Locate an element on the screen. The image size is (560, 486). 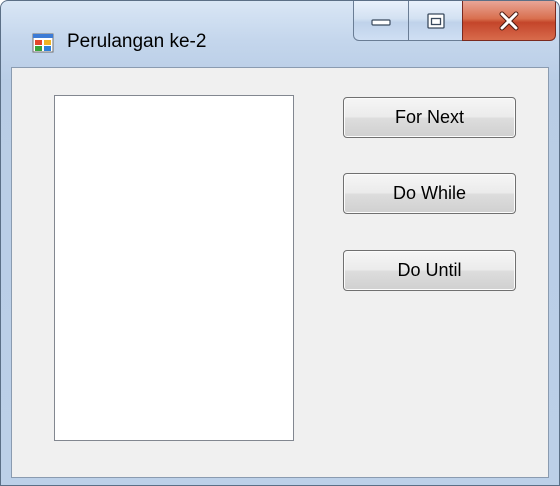
caption-buttons is located at coordinates (455, 23).